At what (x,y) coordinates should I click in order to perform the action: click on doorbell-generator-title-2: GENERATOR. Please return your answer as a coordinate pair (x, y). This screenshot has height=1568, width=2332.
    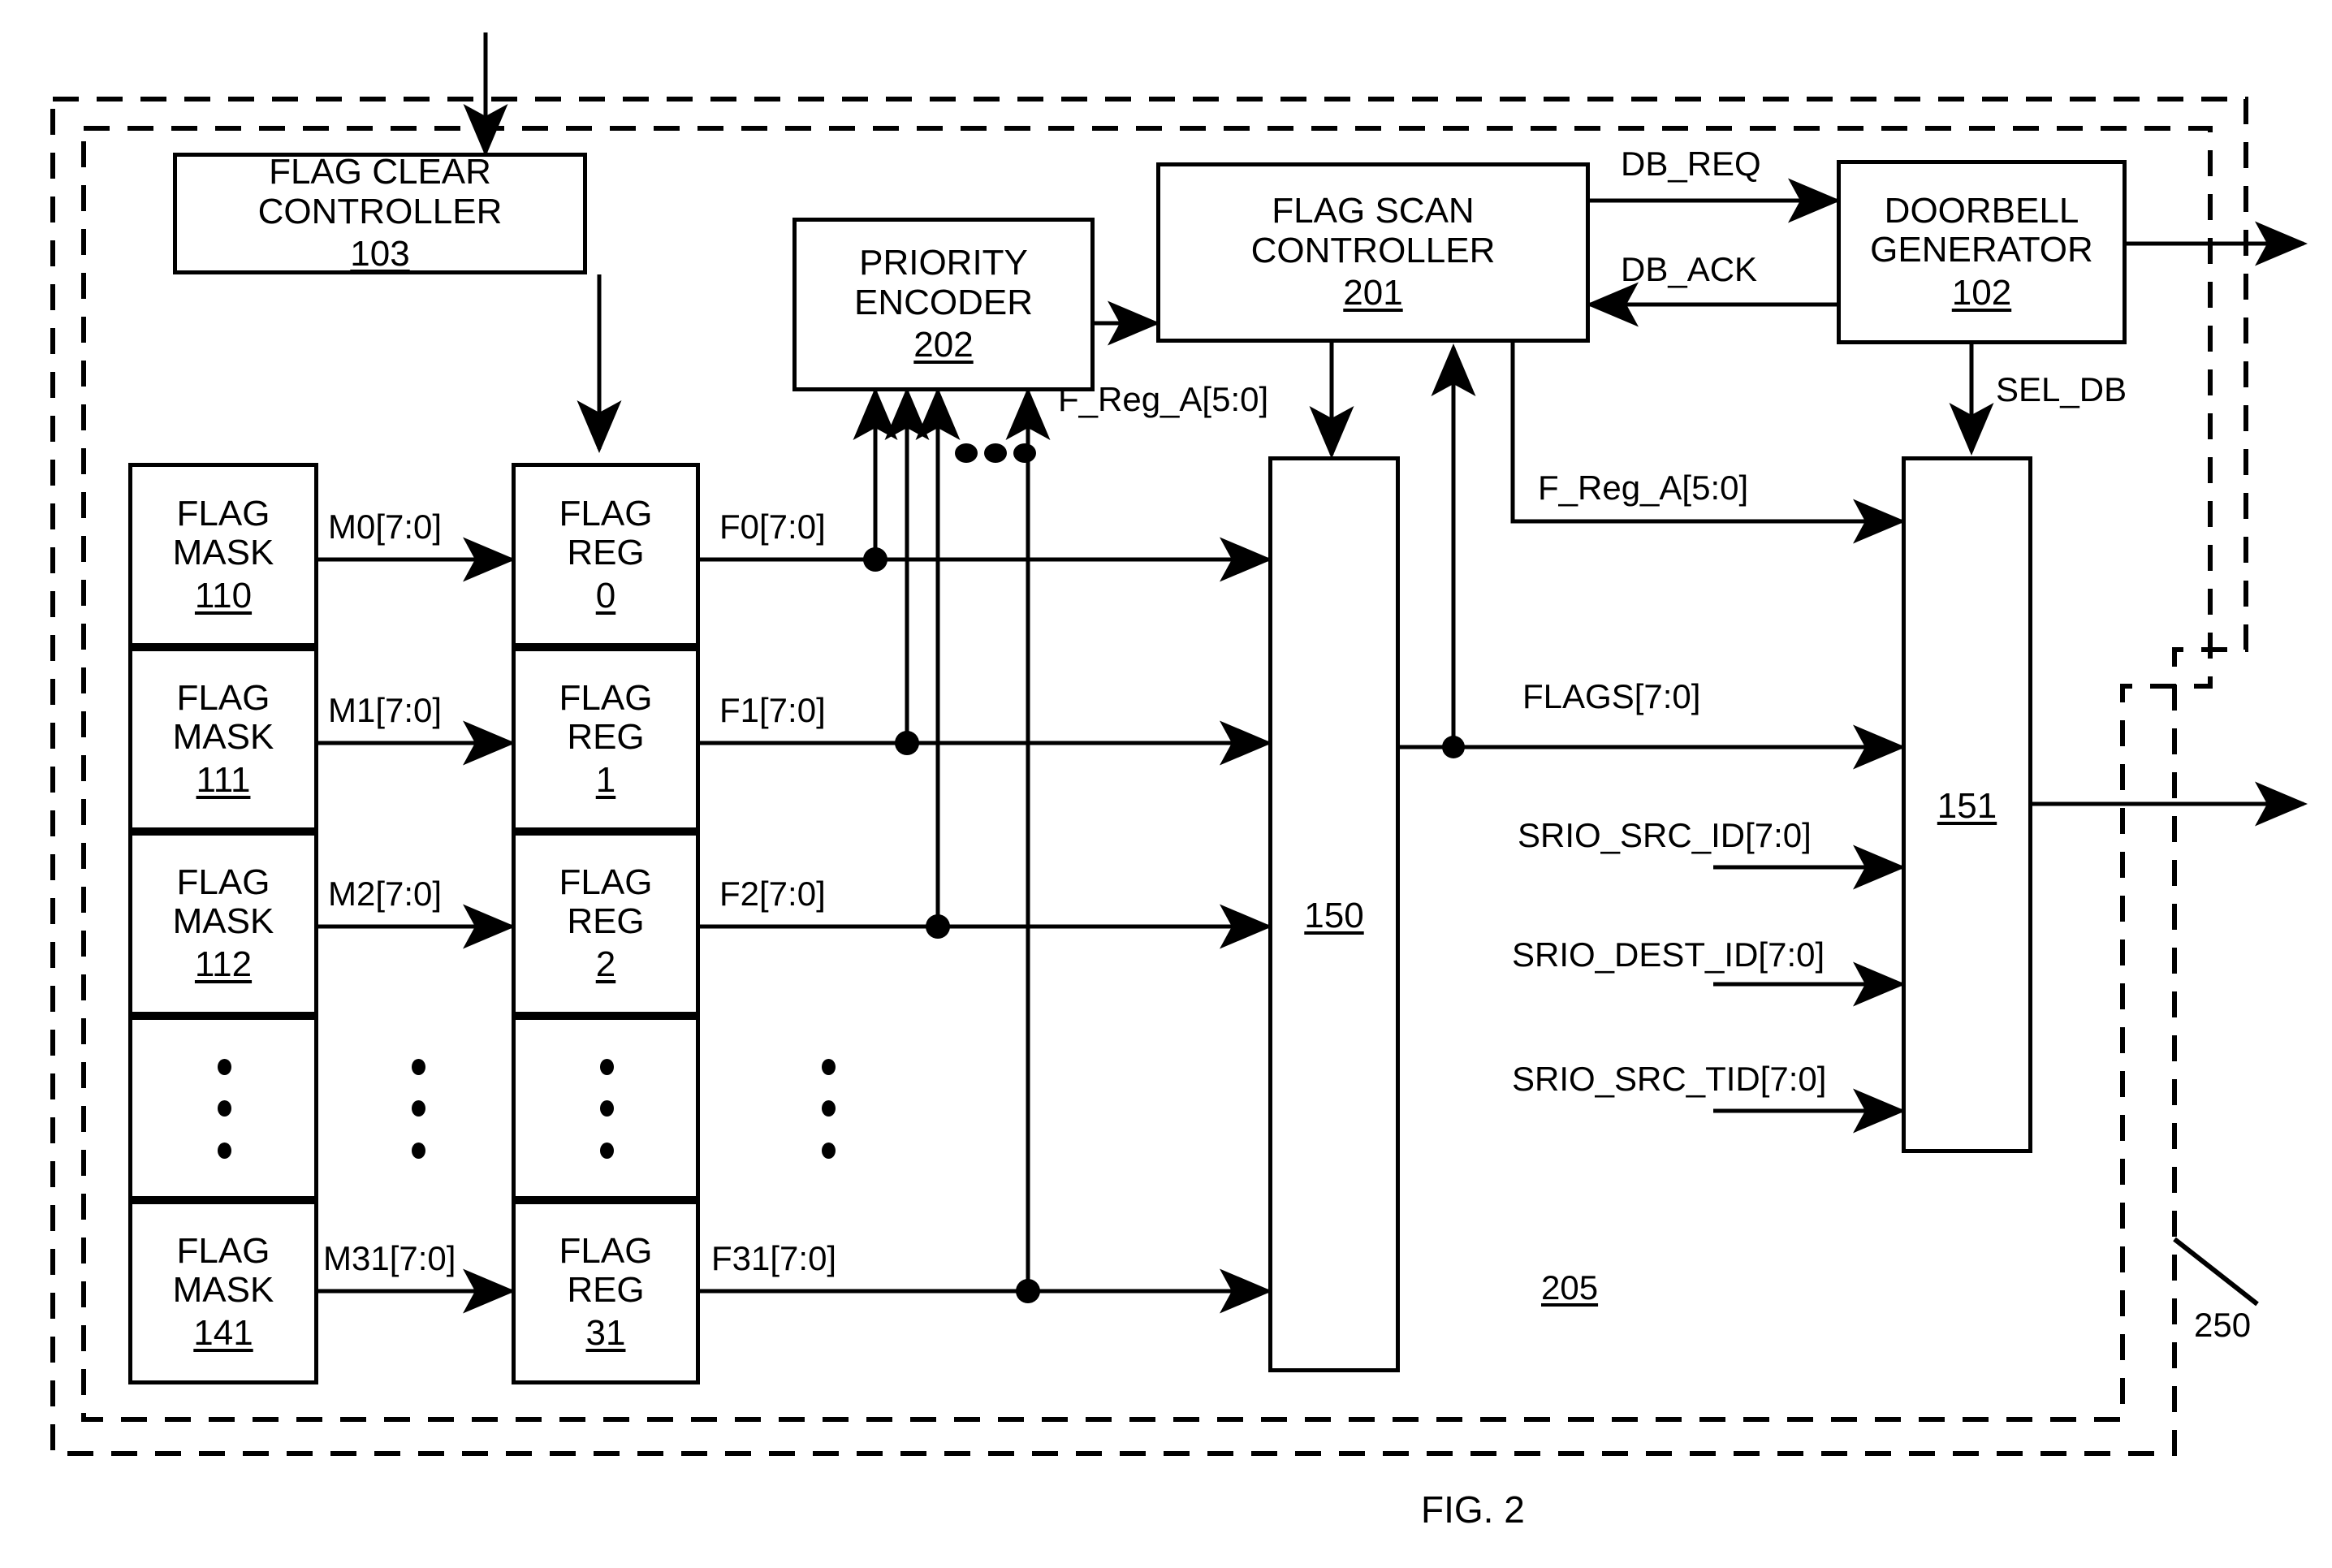
    Looking at the image, I should click on (1981, 250).